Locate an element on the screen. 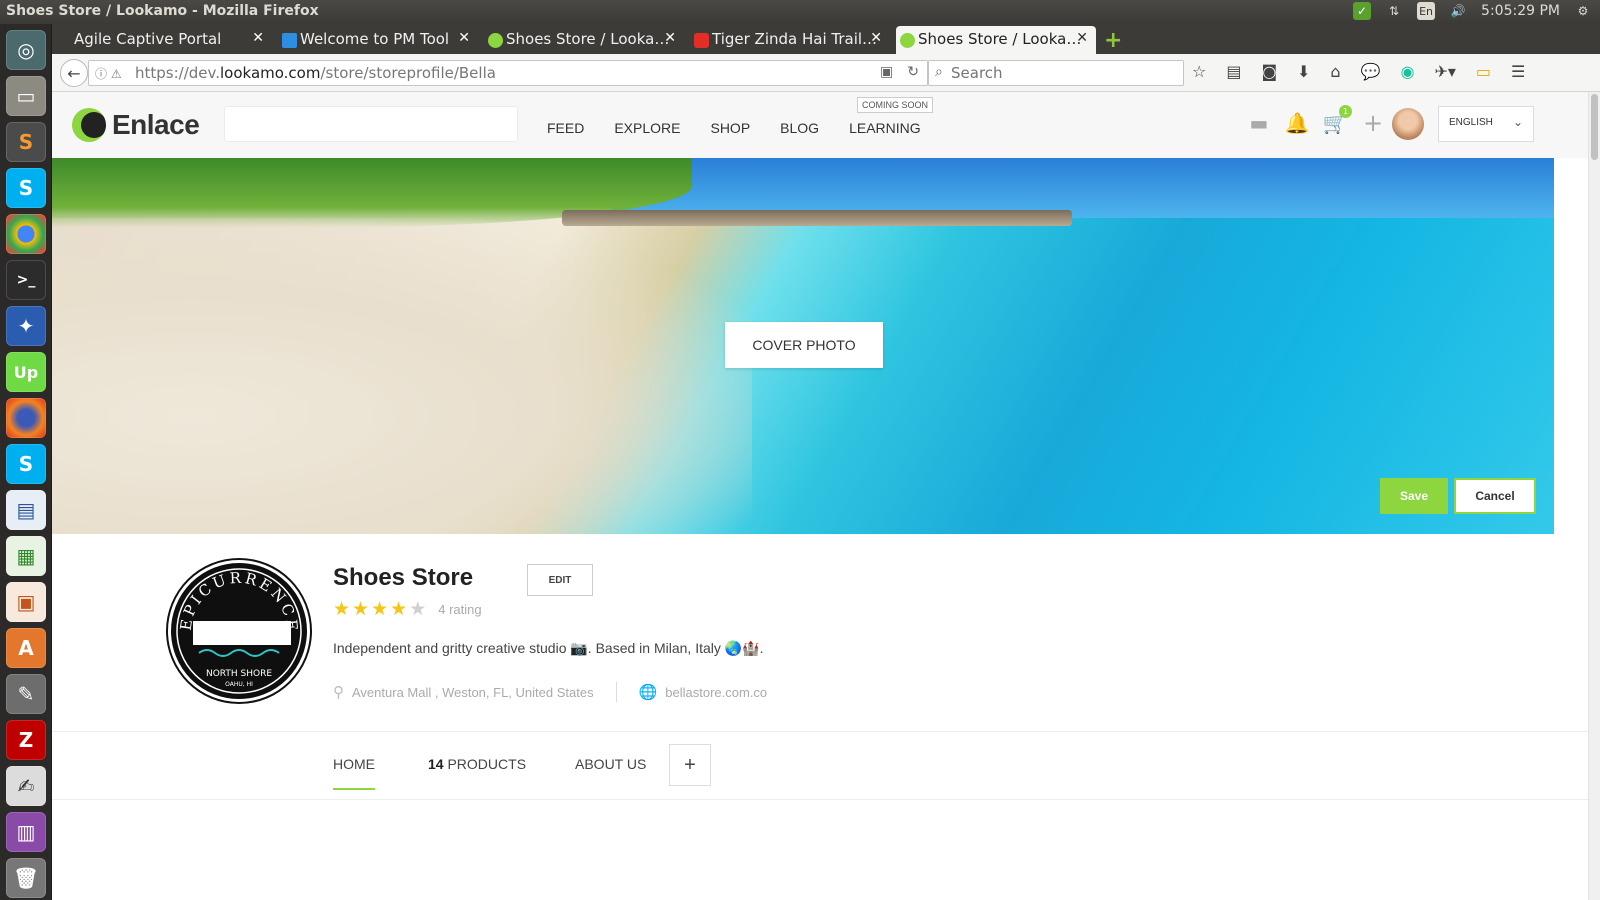 The height and width of the screenshot is (900, 1600). logo-redaction is located at coordinates (242, 633).